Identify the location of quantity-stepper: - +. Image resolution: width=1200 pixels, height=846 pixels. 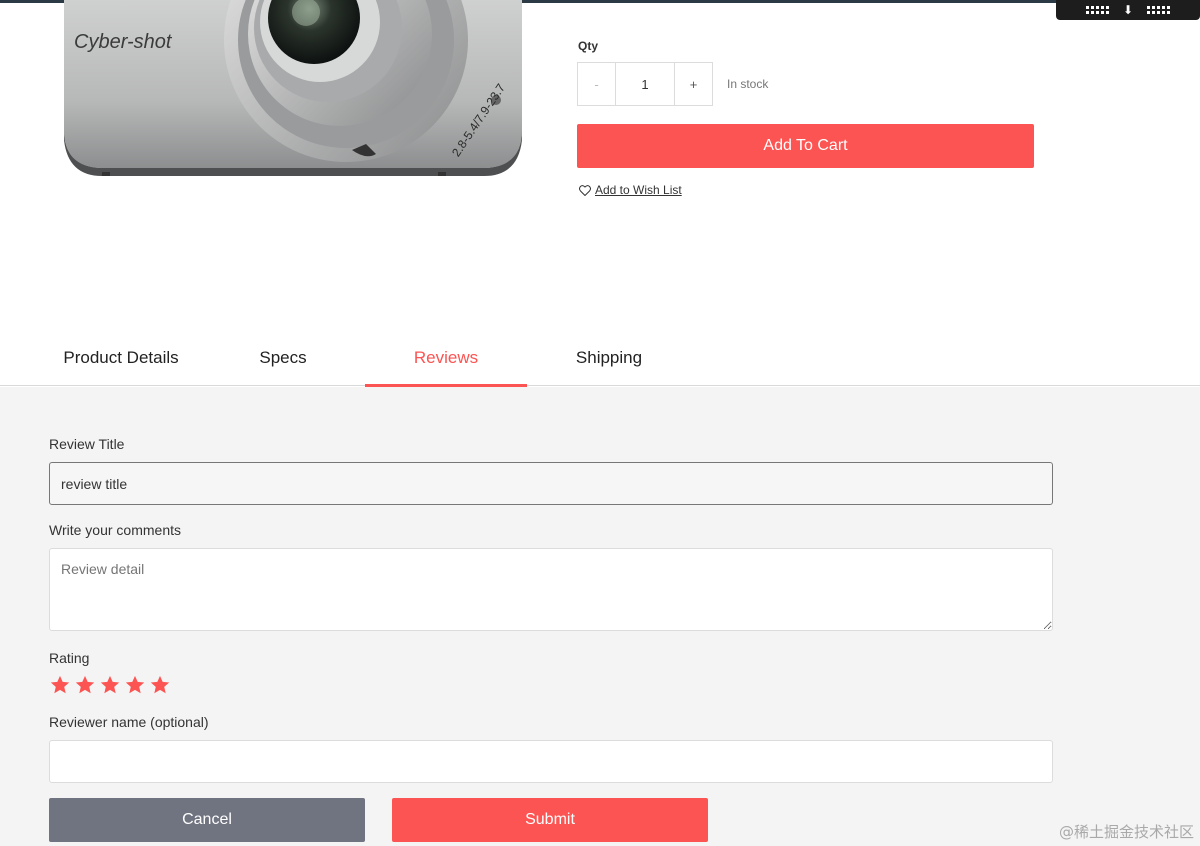
(645, 84).